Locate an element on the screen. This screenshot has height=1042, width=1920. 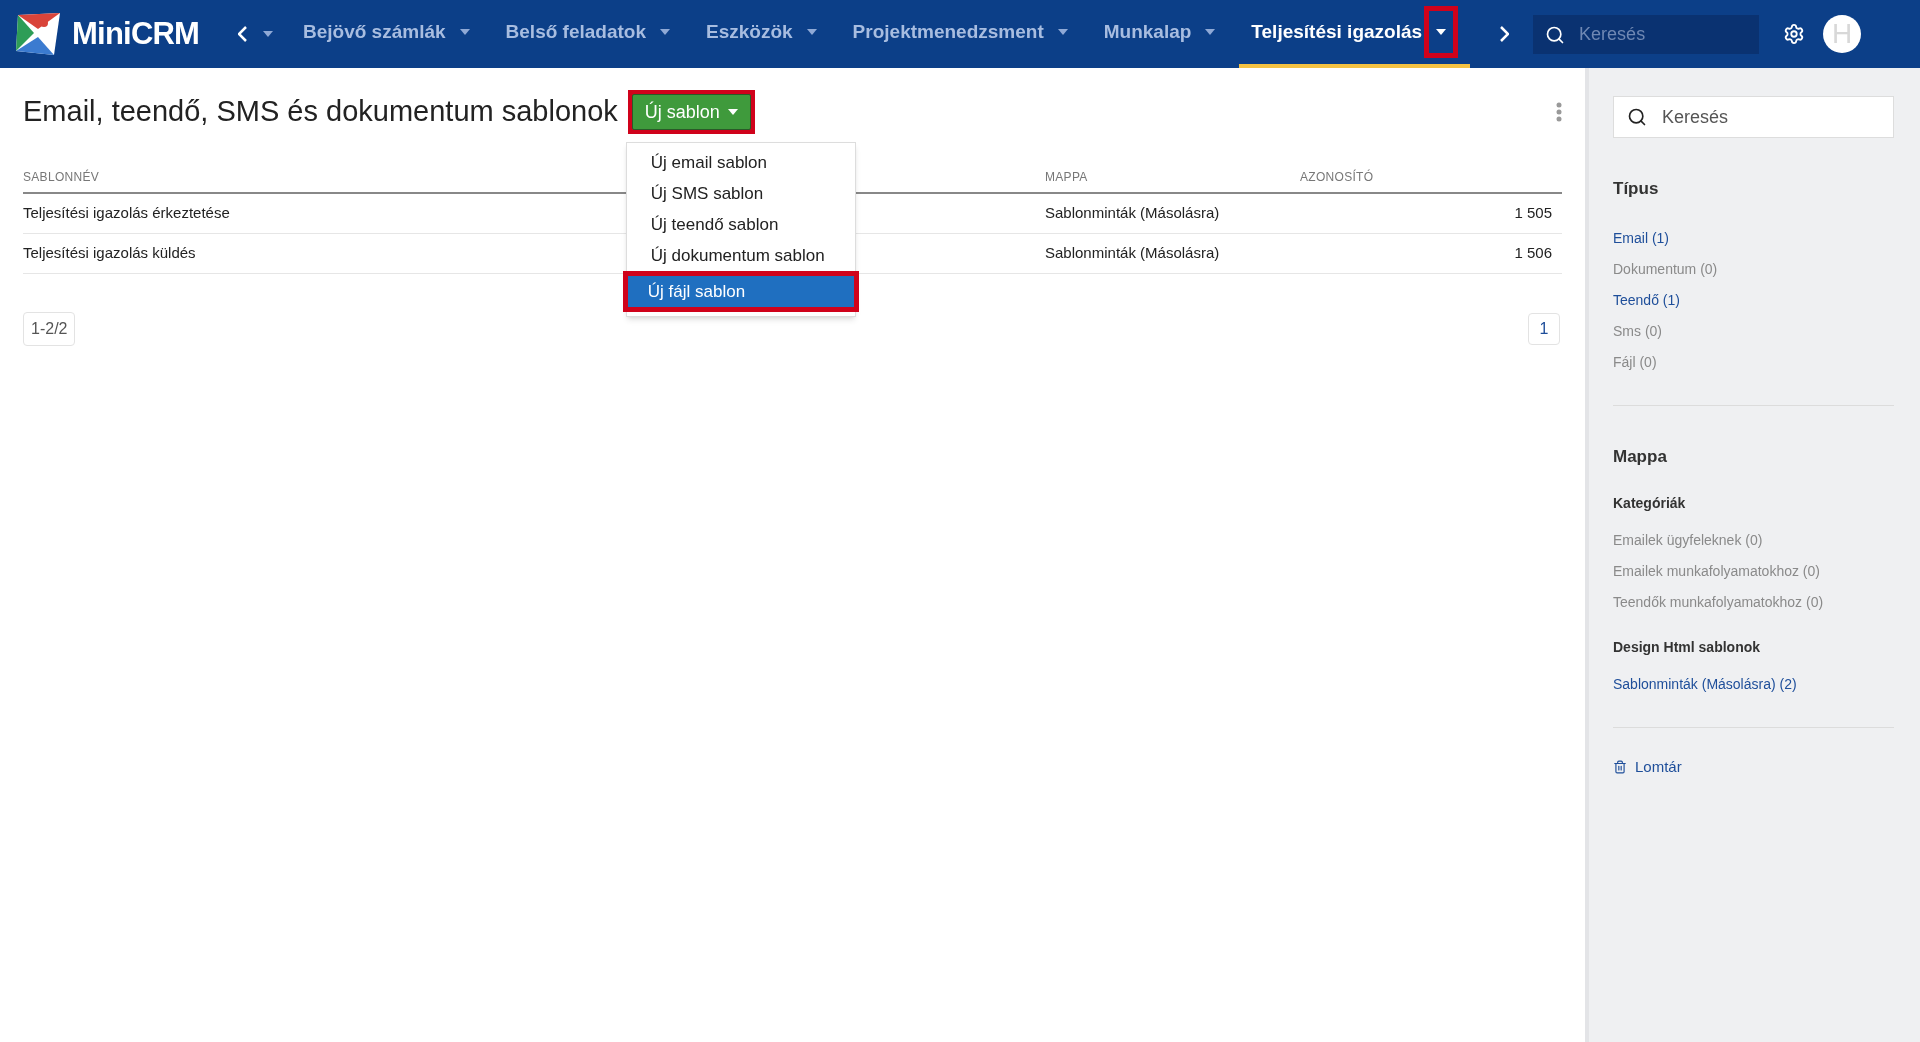
nav-tab: Eszközök is located at coordinates (767, 34).